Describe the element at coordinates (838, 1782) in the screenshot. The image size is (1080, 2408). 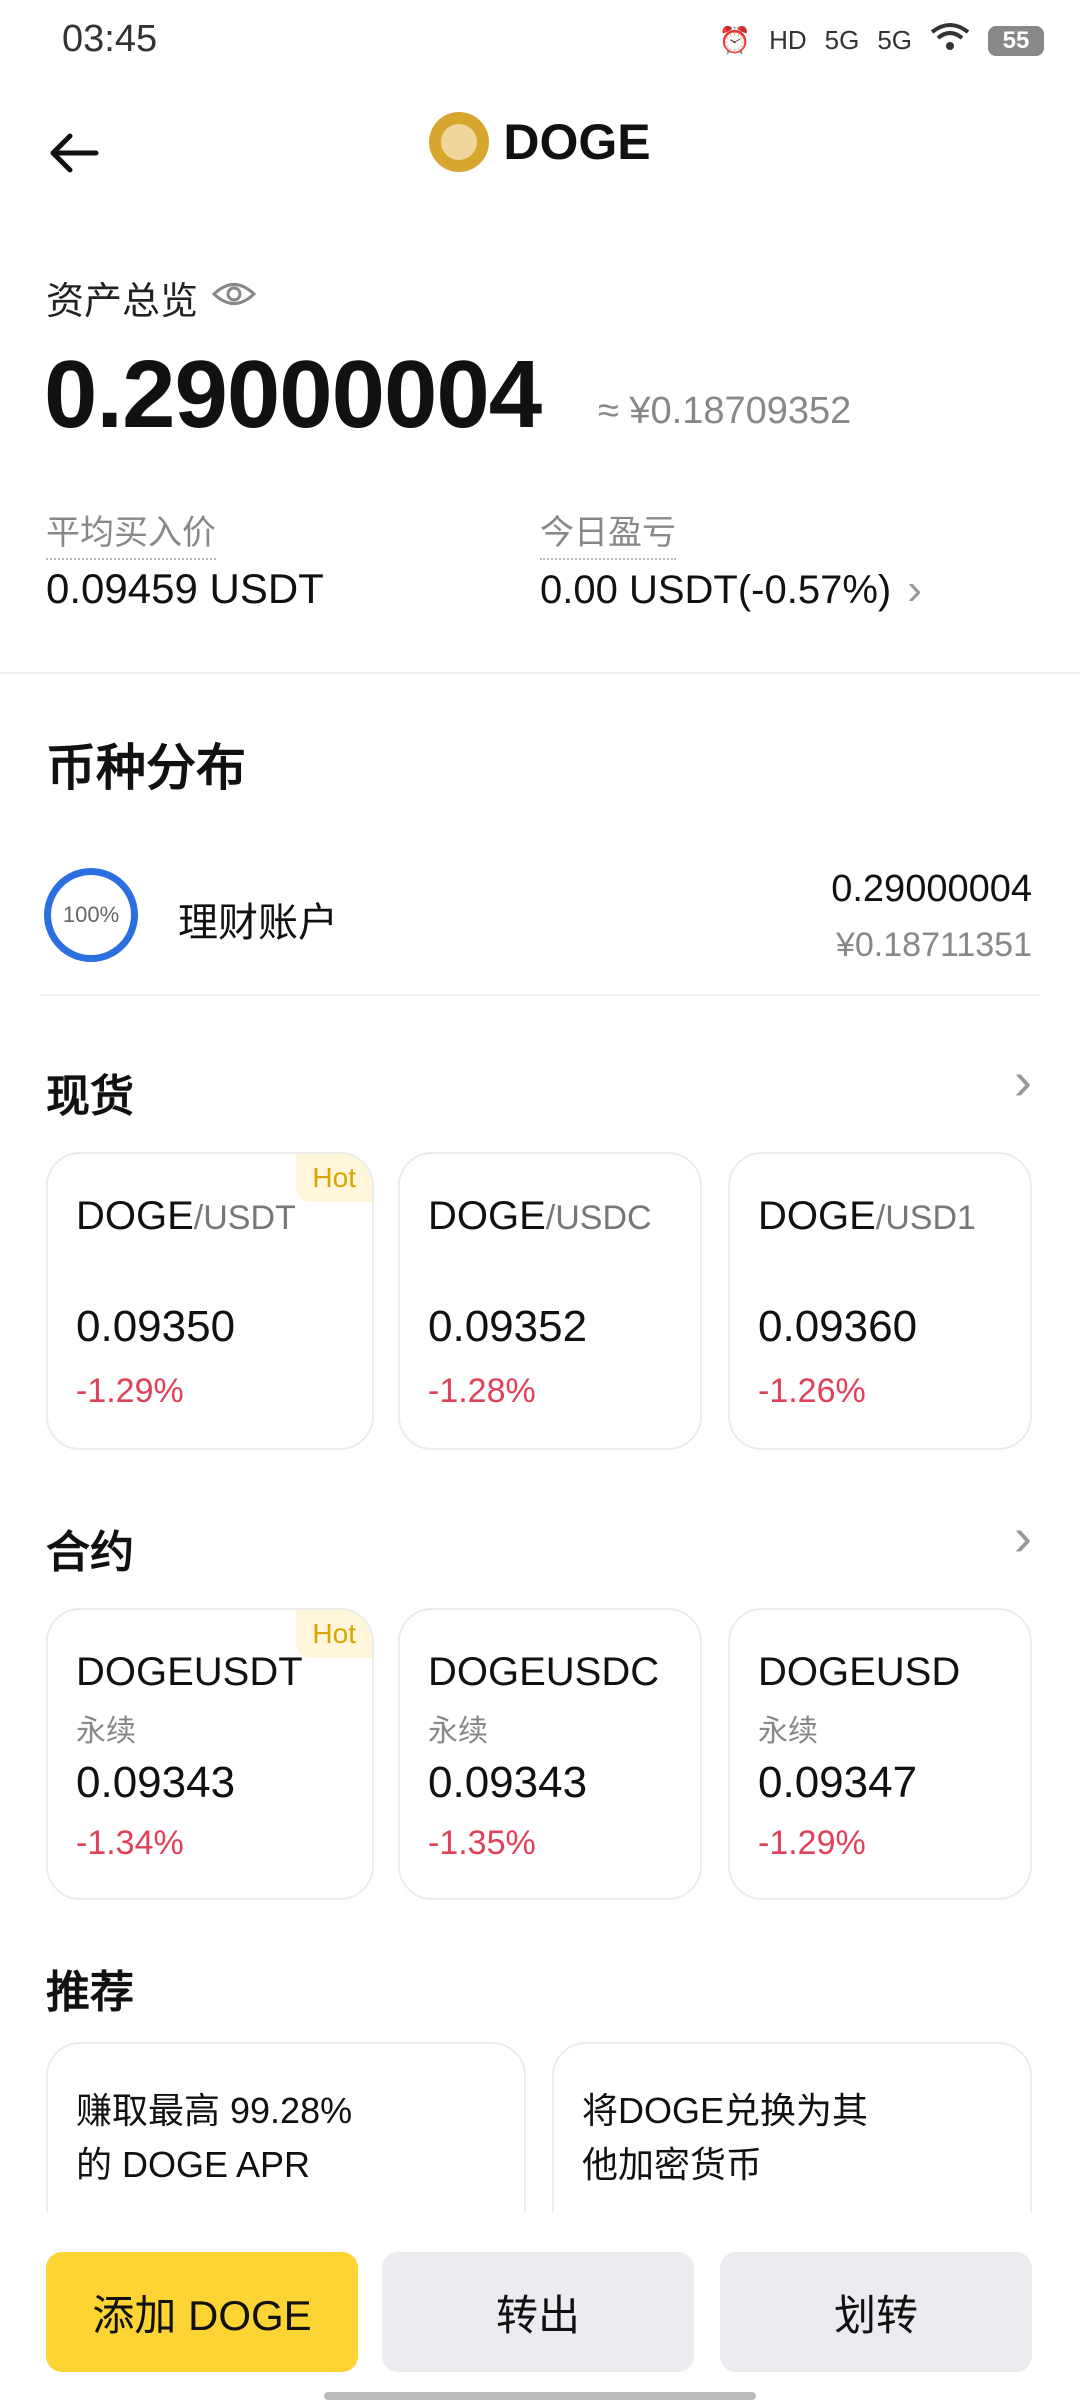
I see `price: 0.09347` at that location.